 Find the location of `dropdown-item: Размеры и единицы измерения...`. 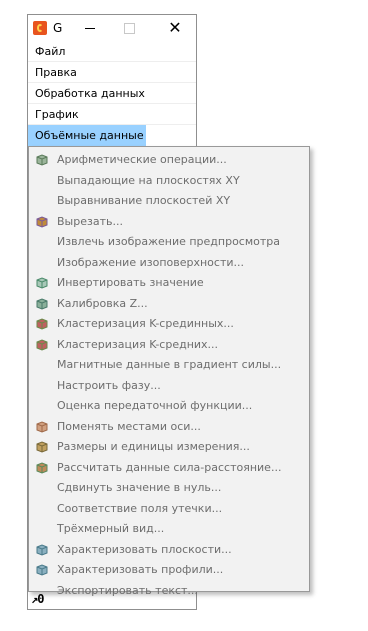

dropdown-item: Размеры и единицы измерения... is located at coordinates (169, 447).